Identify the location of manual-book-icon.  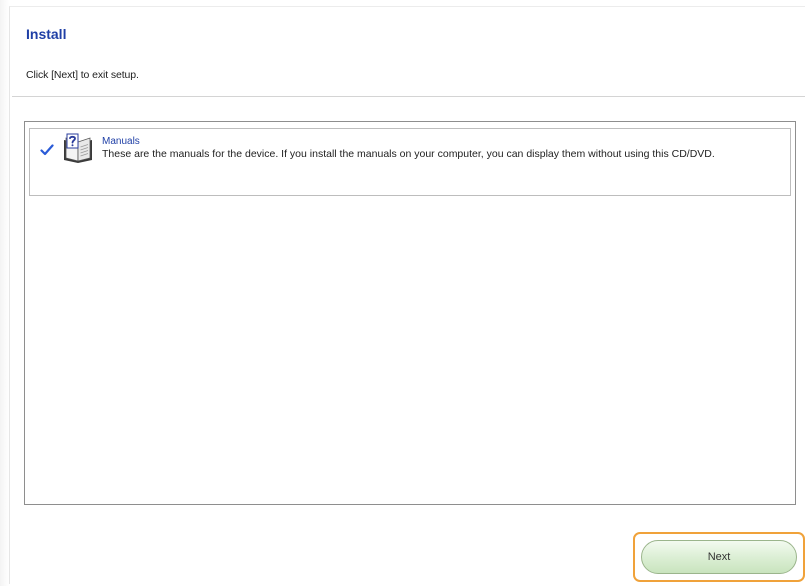
(78, 148).